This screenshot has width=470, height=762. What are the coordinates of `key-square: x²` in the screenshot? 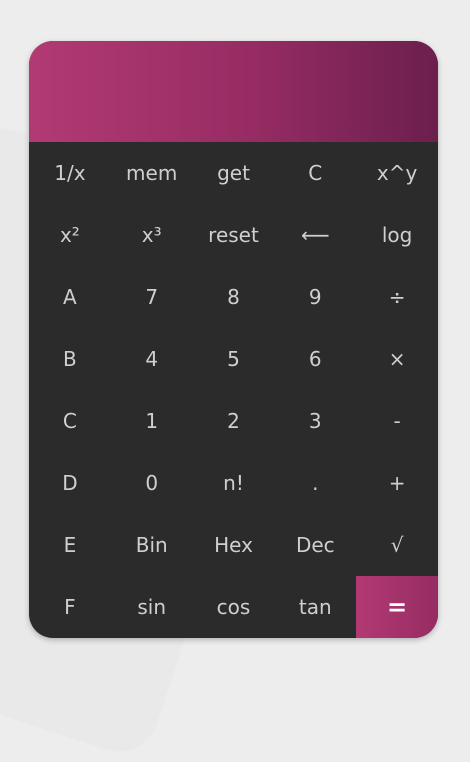 It's located at (70, 235).